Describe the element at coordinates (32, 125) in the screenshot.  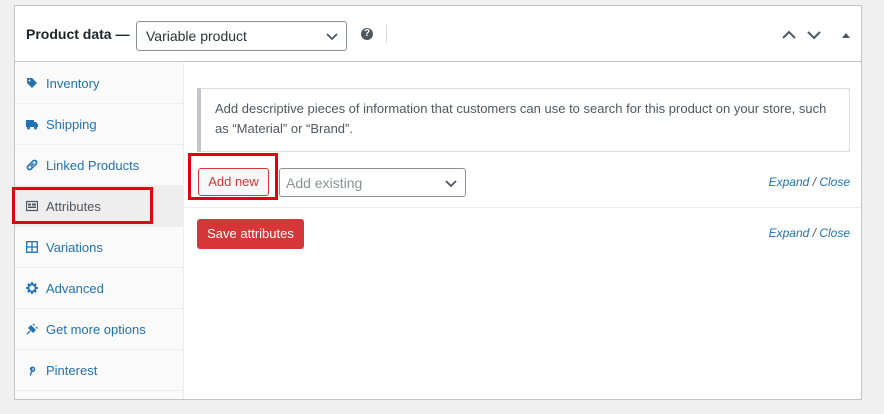
I see `truck-icon` at that location.